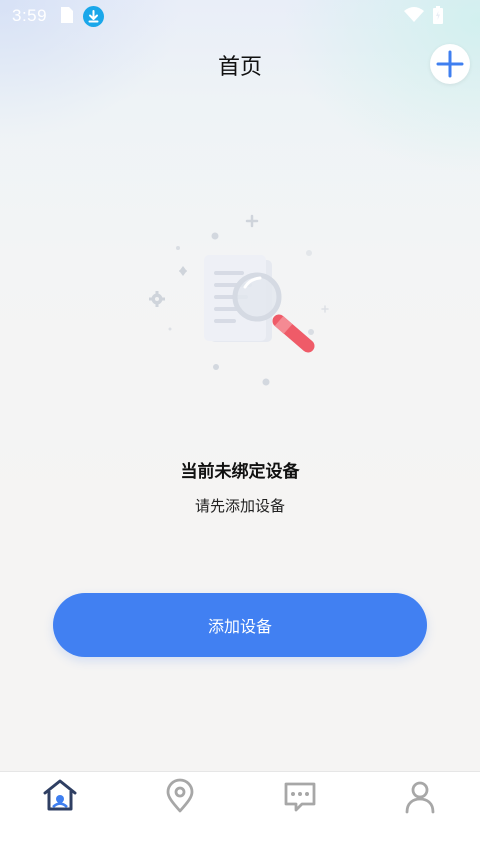 The height and width of the screenshot is (853, 480). What do you see at coordinates (438, 15) in the screenshot?
I see `battery-icon` at bounding box center [438, 15].